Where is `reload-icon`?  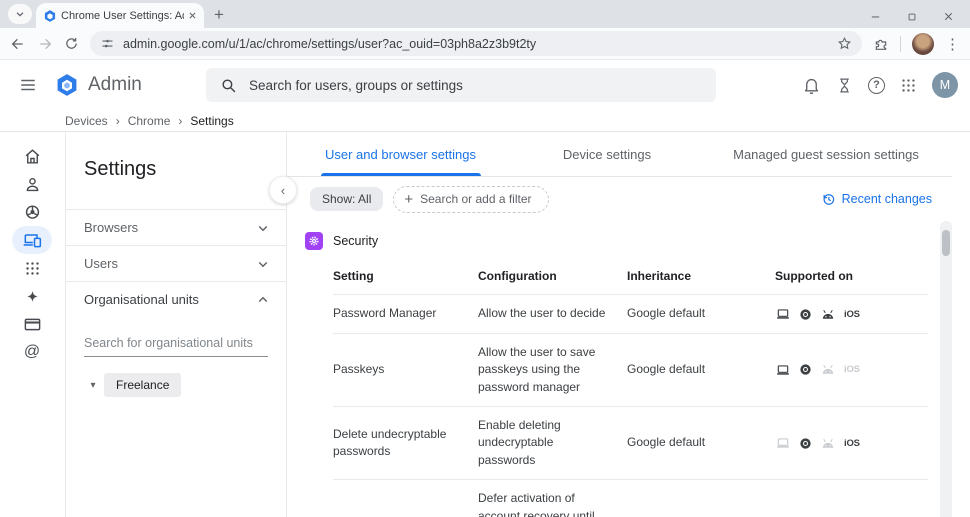 reload-icon is located at coordinates (71, 43).